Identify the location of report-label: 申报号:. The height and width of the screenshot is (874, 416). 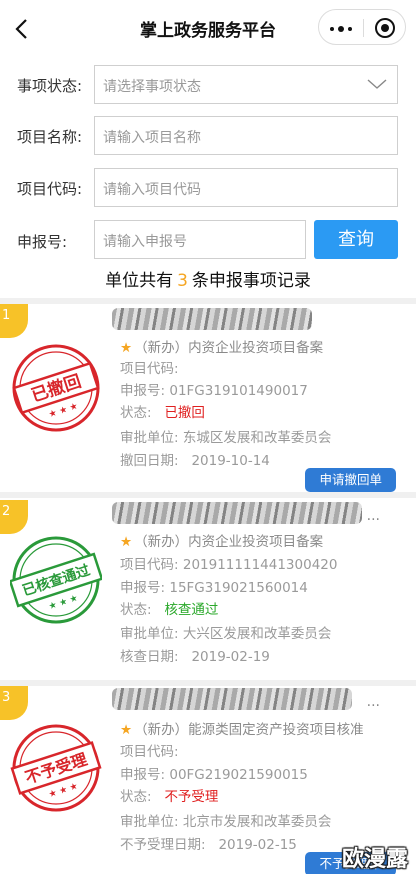
(42, 242).